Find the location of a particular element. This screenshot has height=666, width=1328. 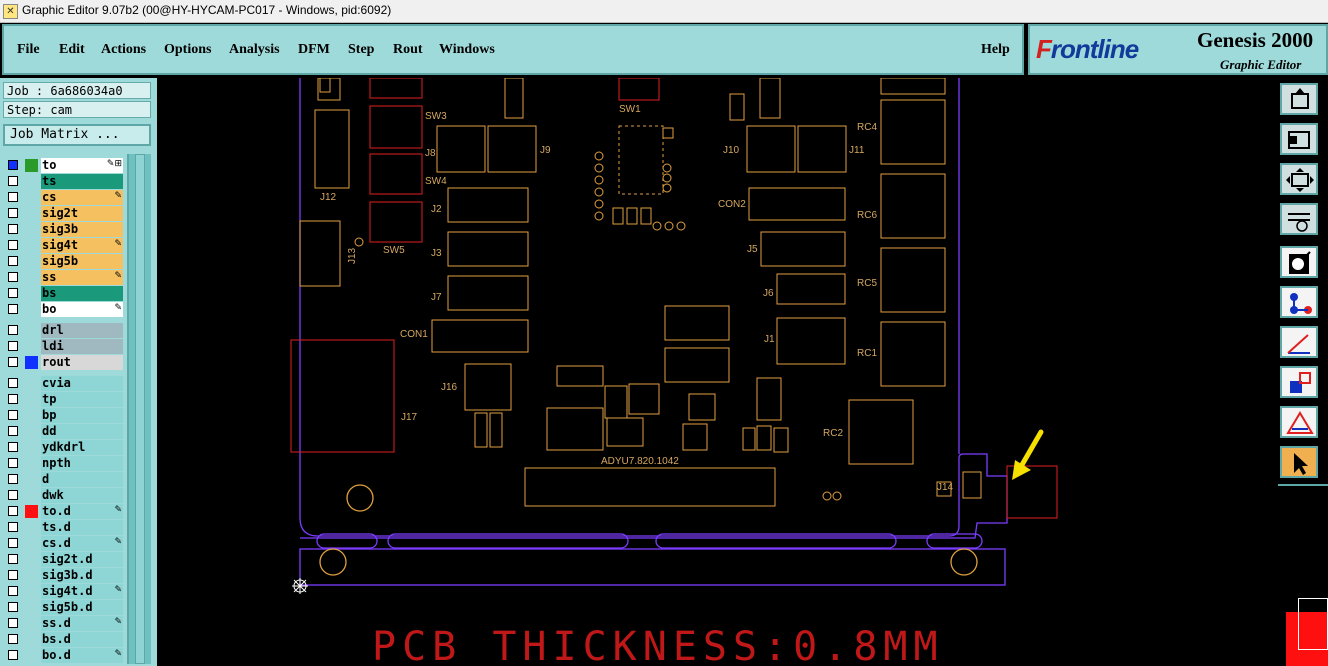

layer-row-sig3b-d: sig3b.d is located at coordinates (65, 576).